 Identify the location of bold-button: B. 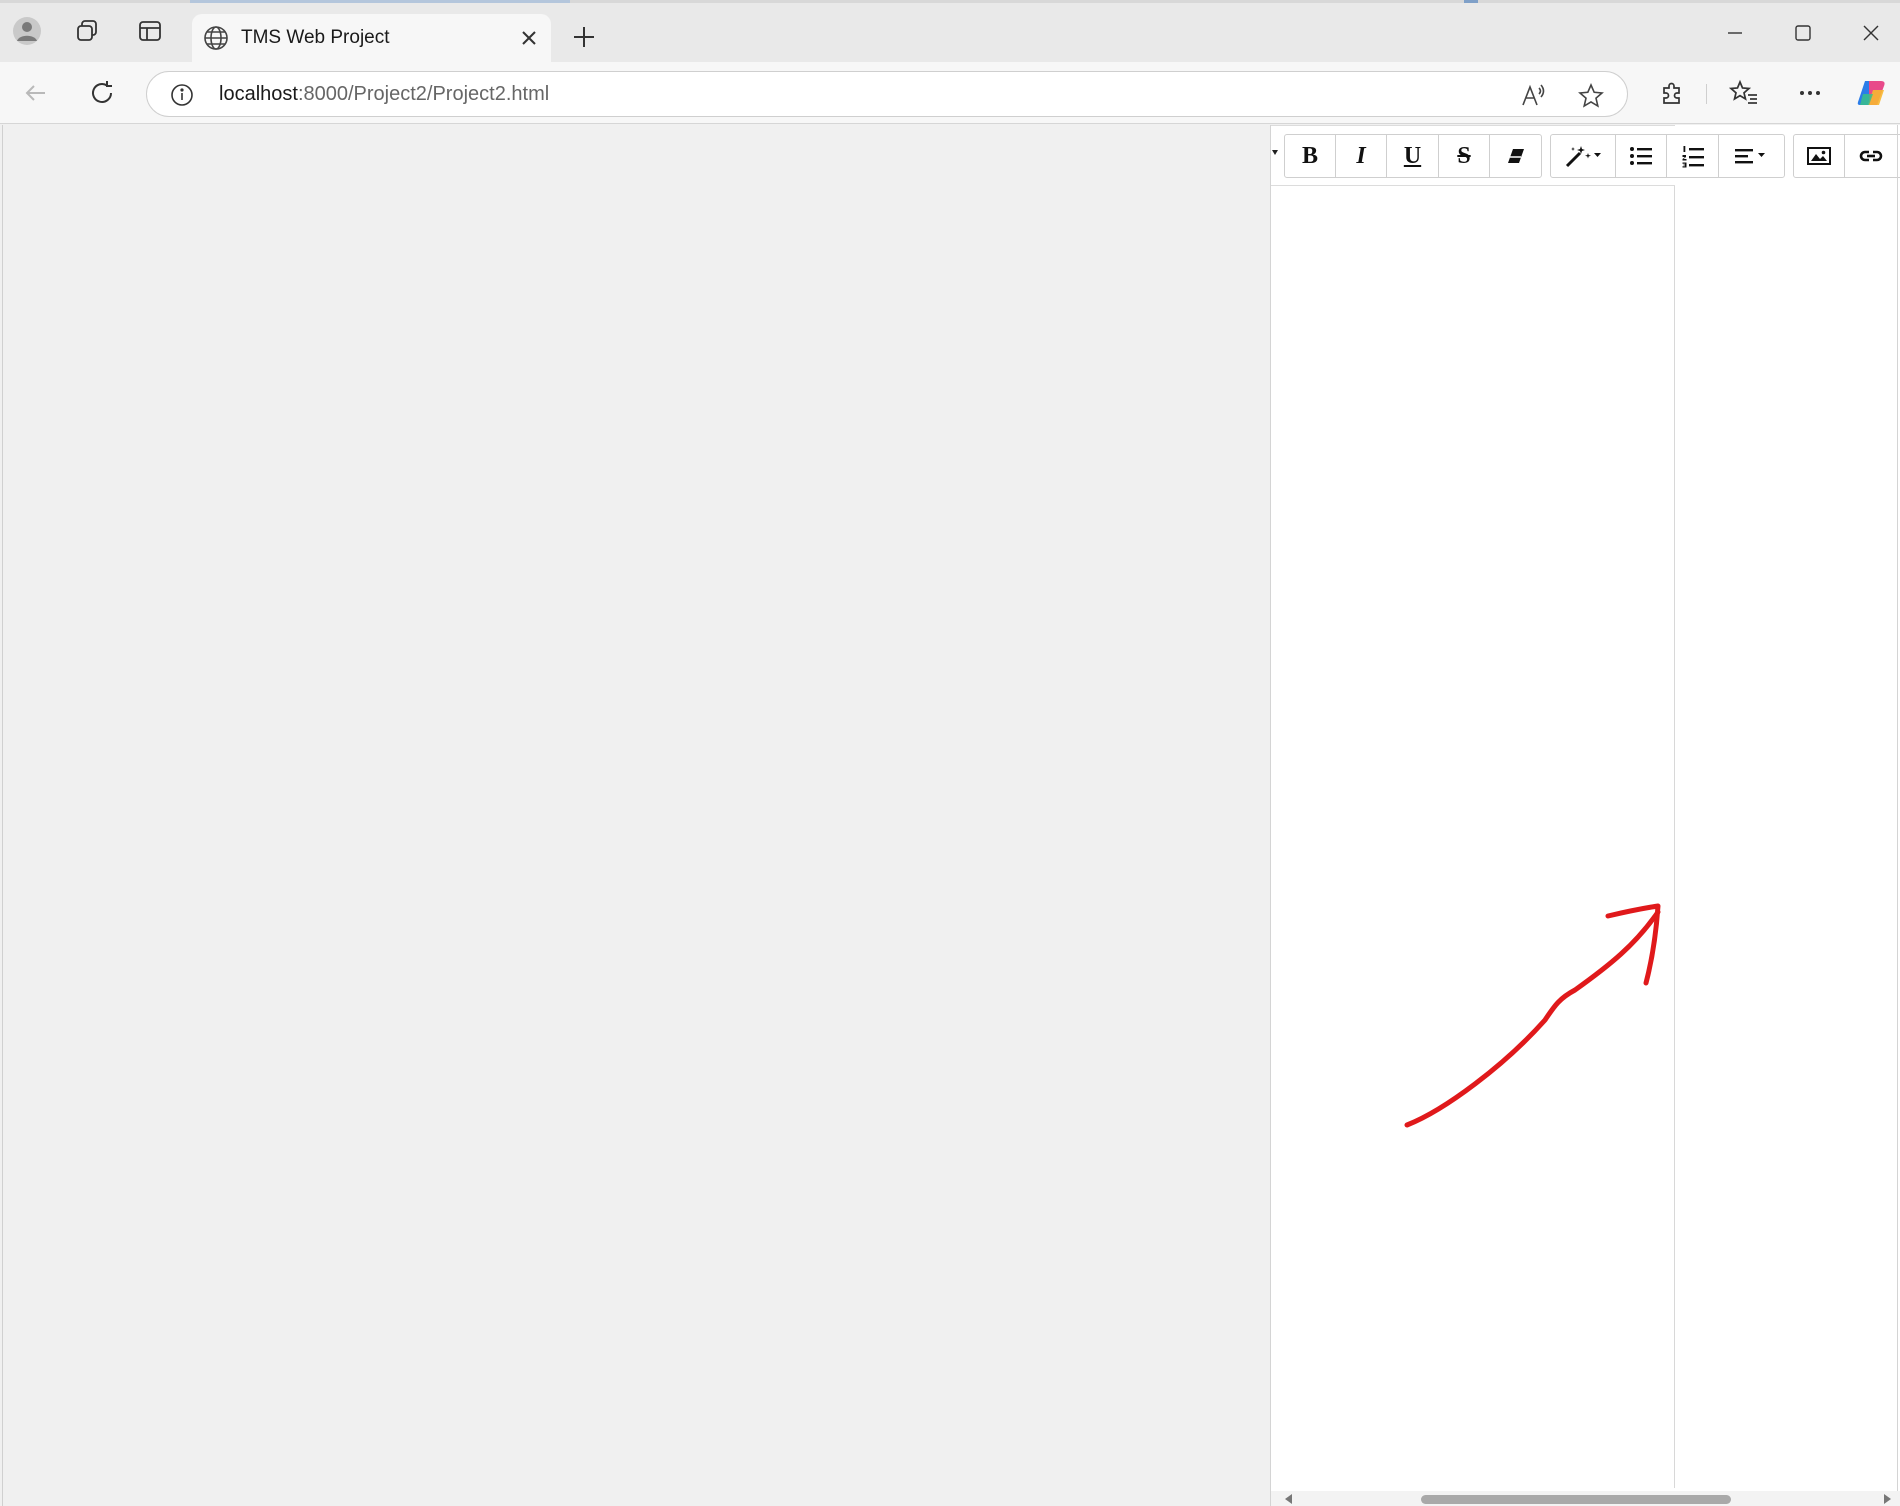
(1310, 156).